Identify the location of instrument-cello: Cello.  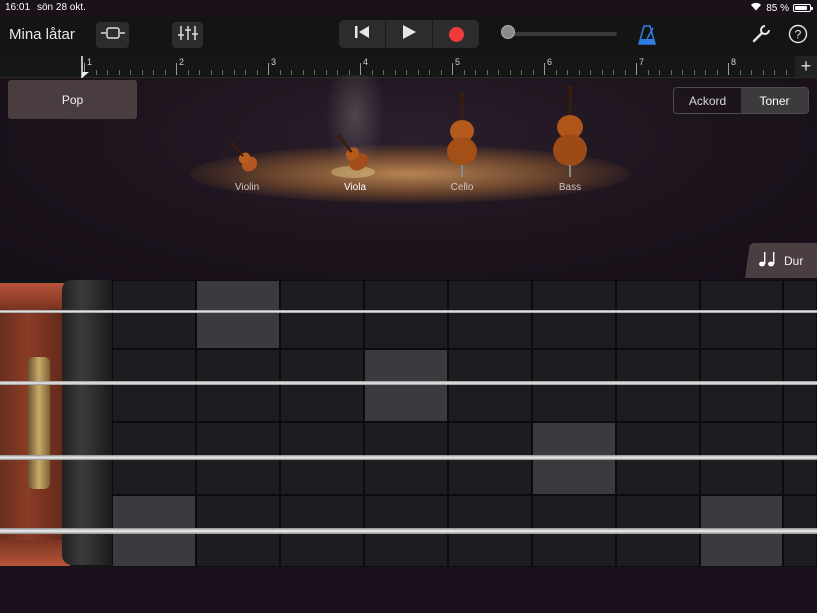
(462, 143).